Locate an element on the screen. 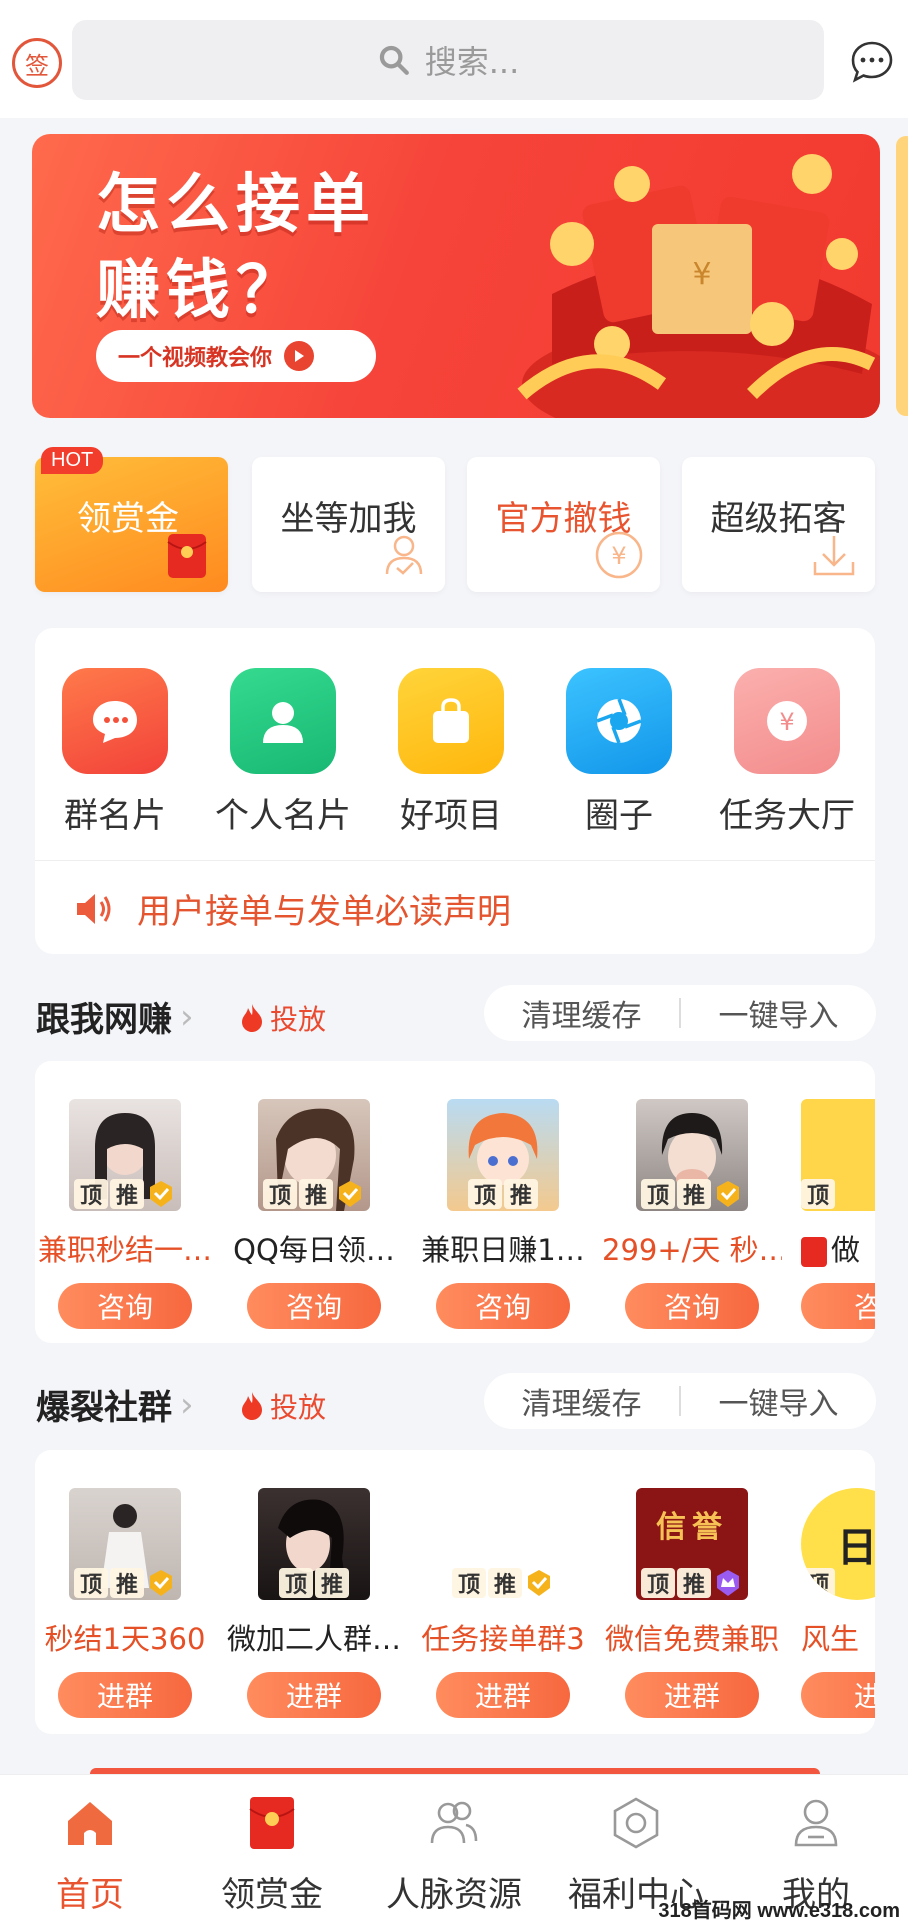 Image resolution: width=908 pixels, height=1920 pixels. list-item: 信誉 顶推 微信免费兼职 进群 is located at coordinates (692, 1603).